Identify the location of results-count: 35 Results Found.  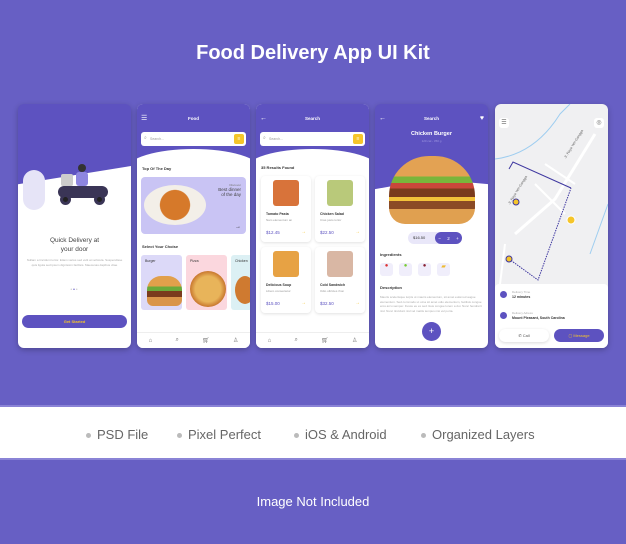
(278, 167).